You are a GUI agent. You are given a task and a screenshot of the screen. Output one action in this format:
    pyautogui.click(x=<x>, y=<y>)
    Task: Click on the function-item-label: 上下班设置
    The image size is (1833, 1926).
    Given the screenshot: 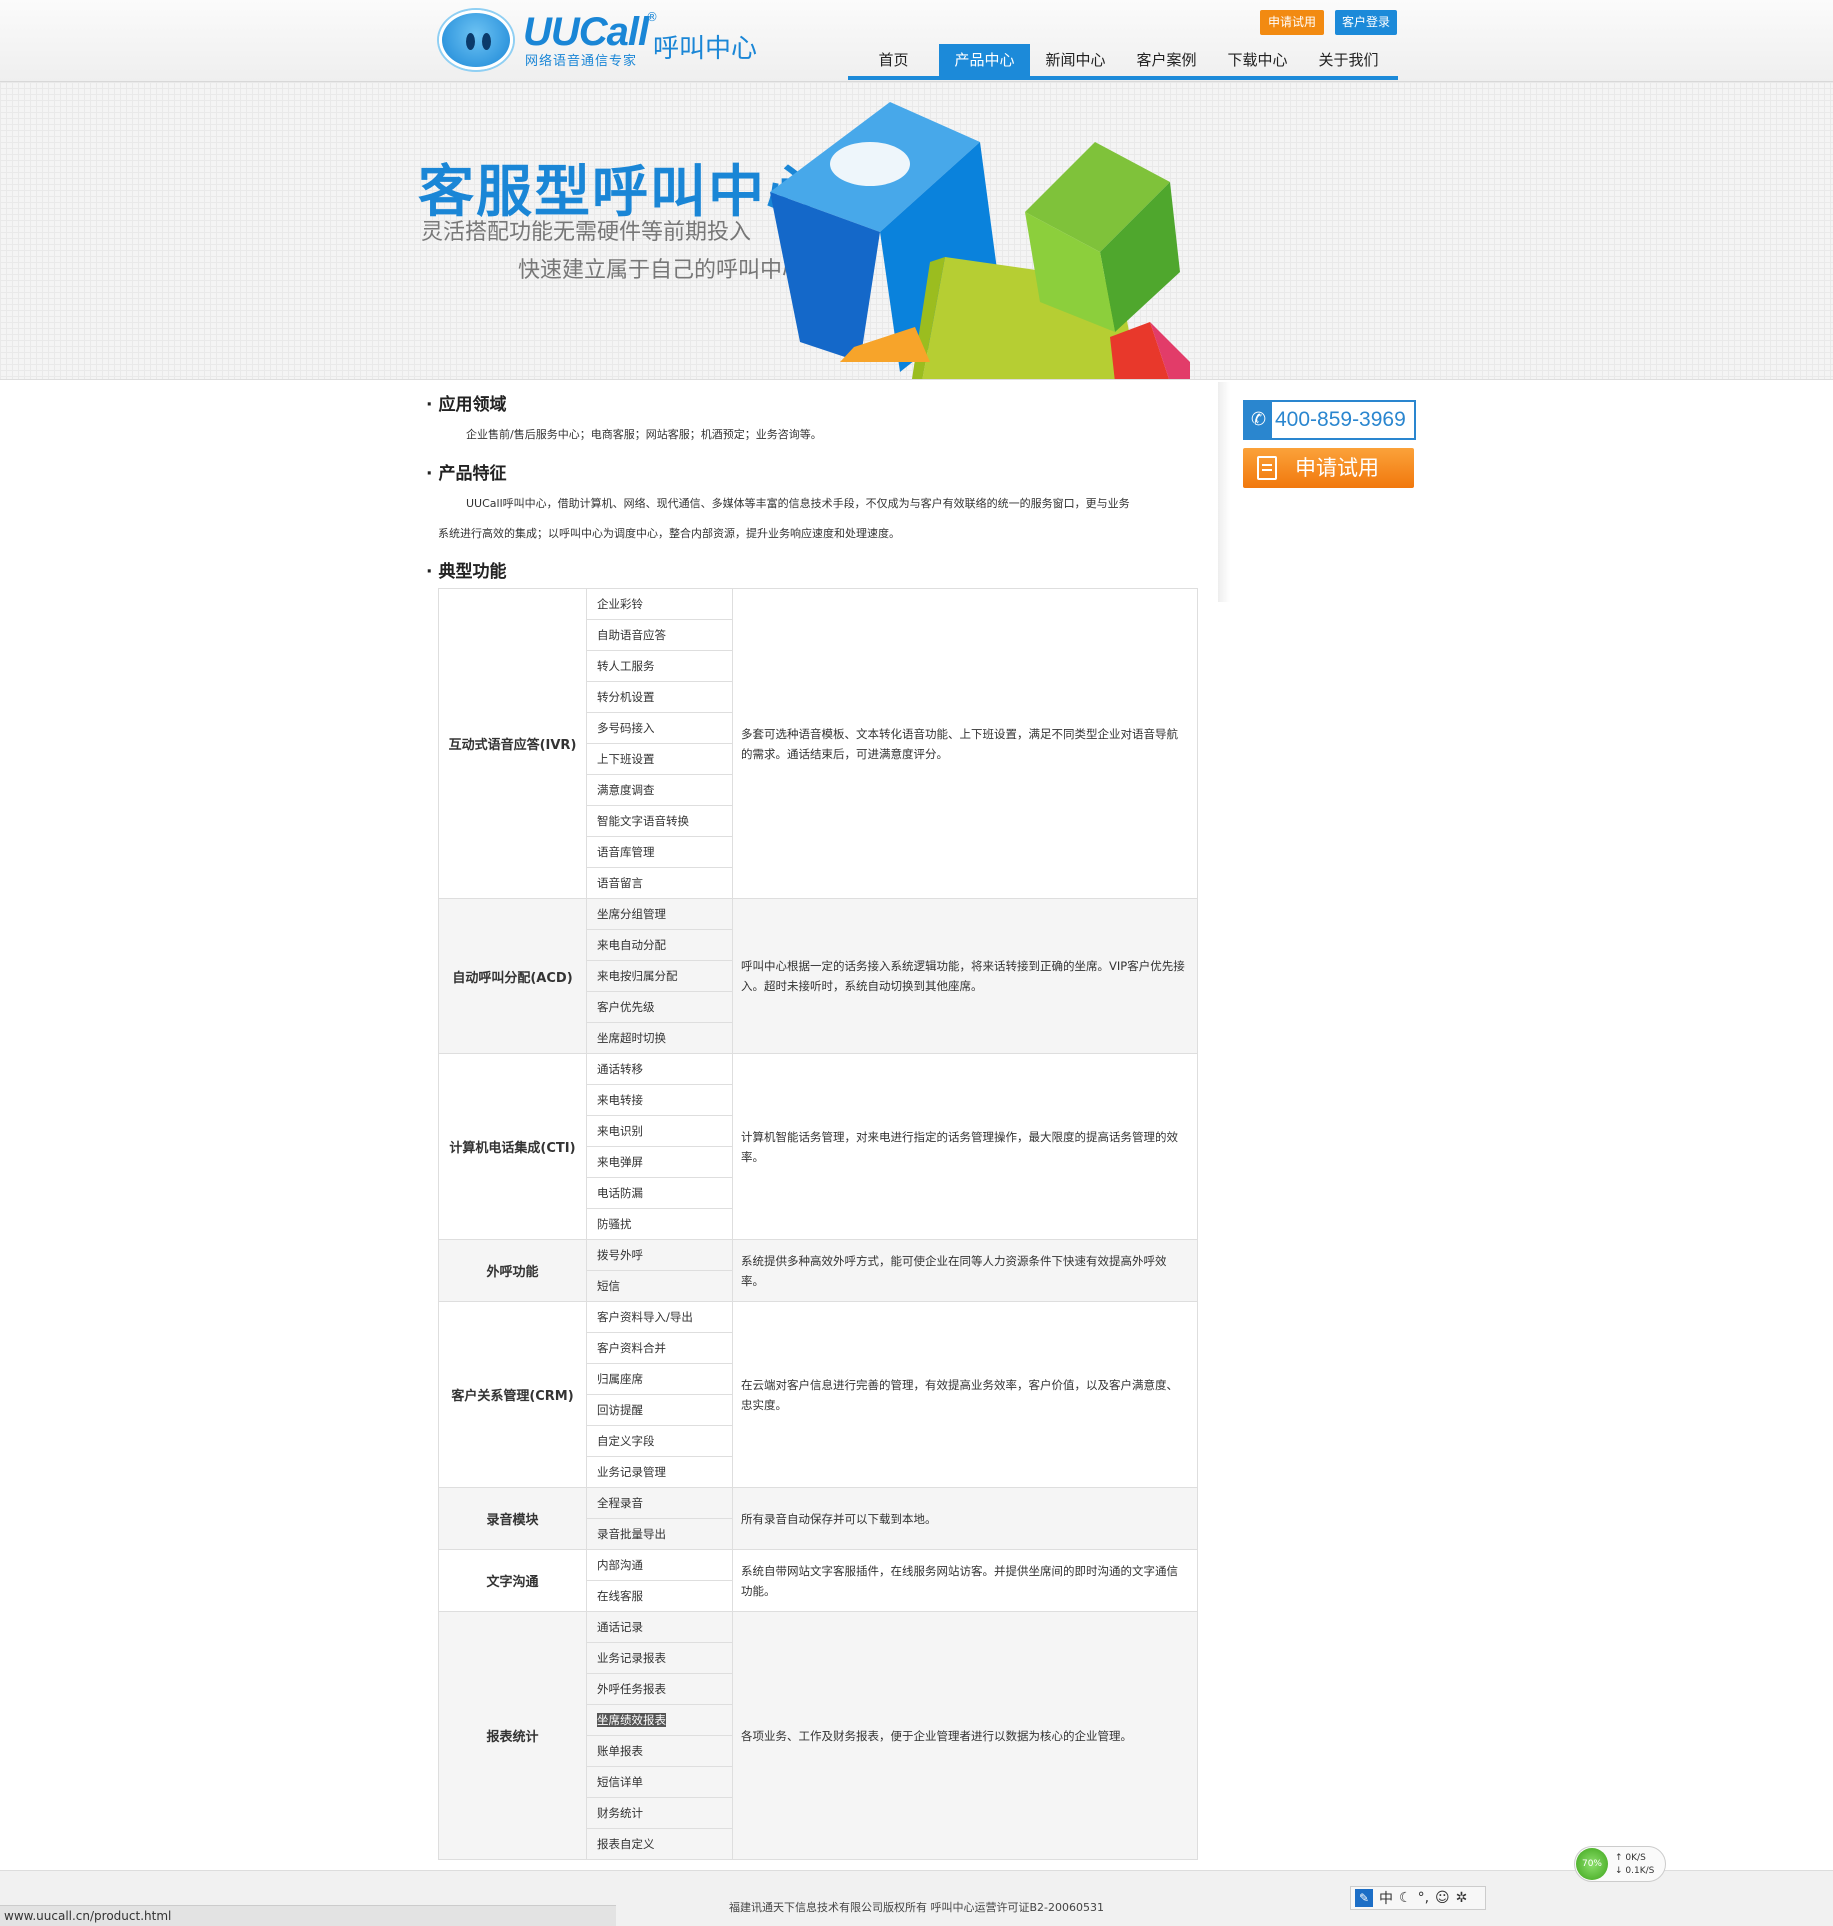 What is the action you would take?
    pyautogui.click(x=626, y=759)
    